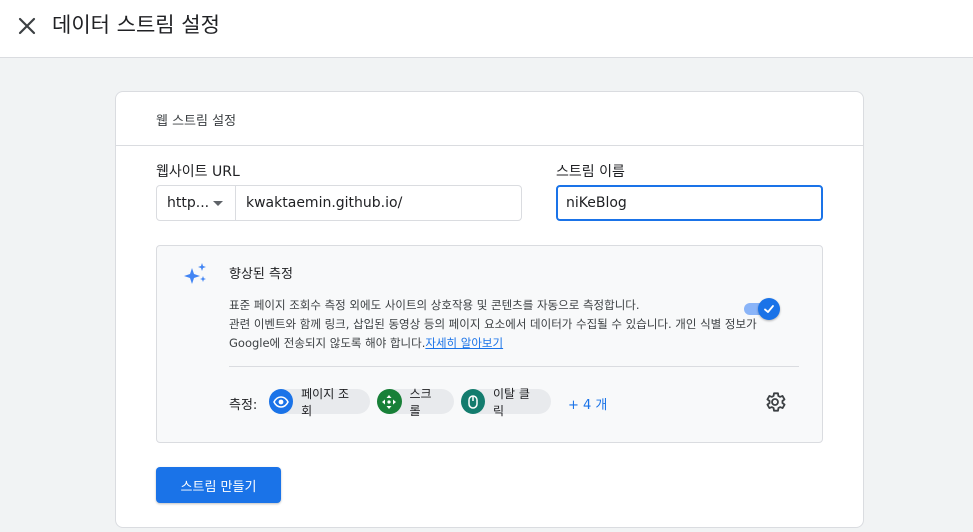 The width and height of the screenshot is (973, 532). What do you see at coordinates (587, 403) in the screenshot?
I see `more-measurements-link: + 4 개` at bounding box center [587, 403].